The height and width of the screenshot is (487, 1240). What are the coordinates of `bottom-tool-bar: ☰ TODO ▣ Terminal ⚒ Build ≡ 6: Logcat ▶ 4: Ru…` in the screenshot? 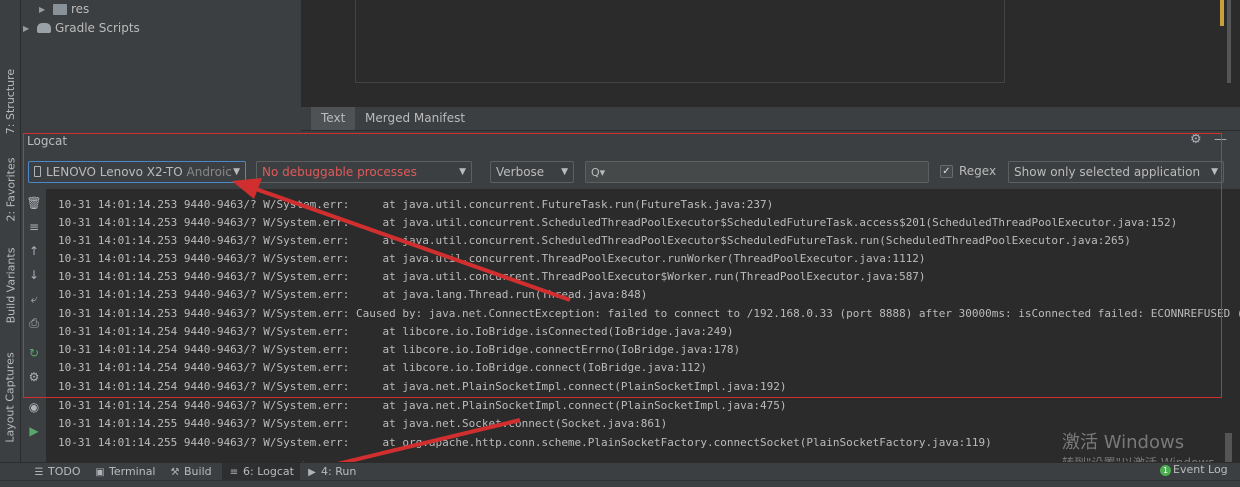 It's located at (620, 471).